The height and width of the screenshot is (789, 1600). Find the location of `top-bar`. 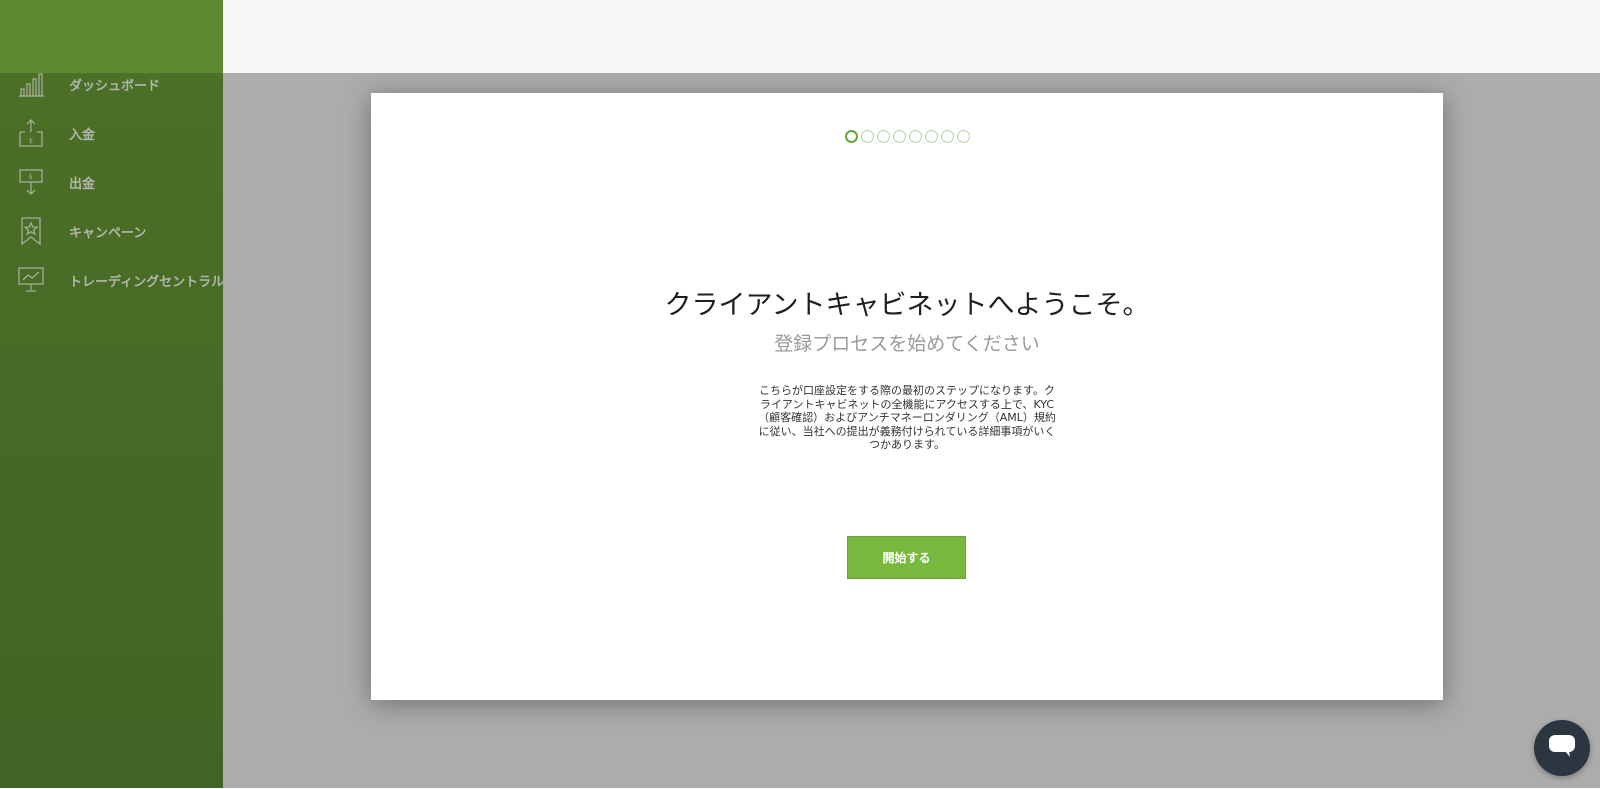

top-bar is located at coordinates (911, 36).